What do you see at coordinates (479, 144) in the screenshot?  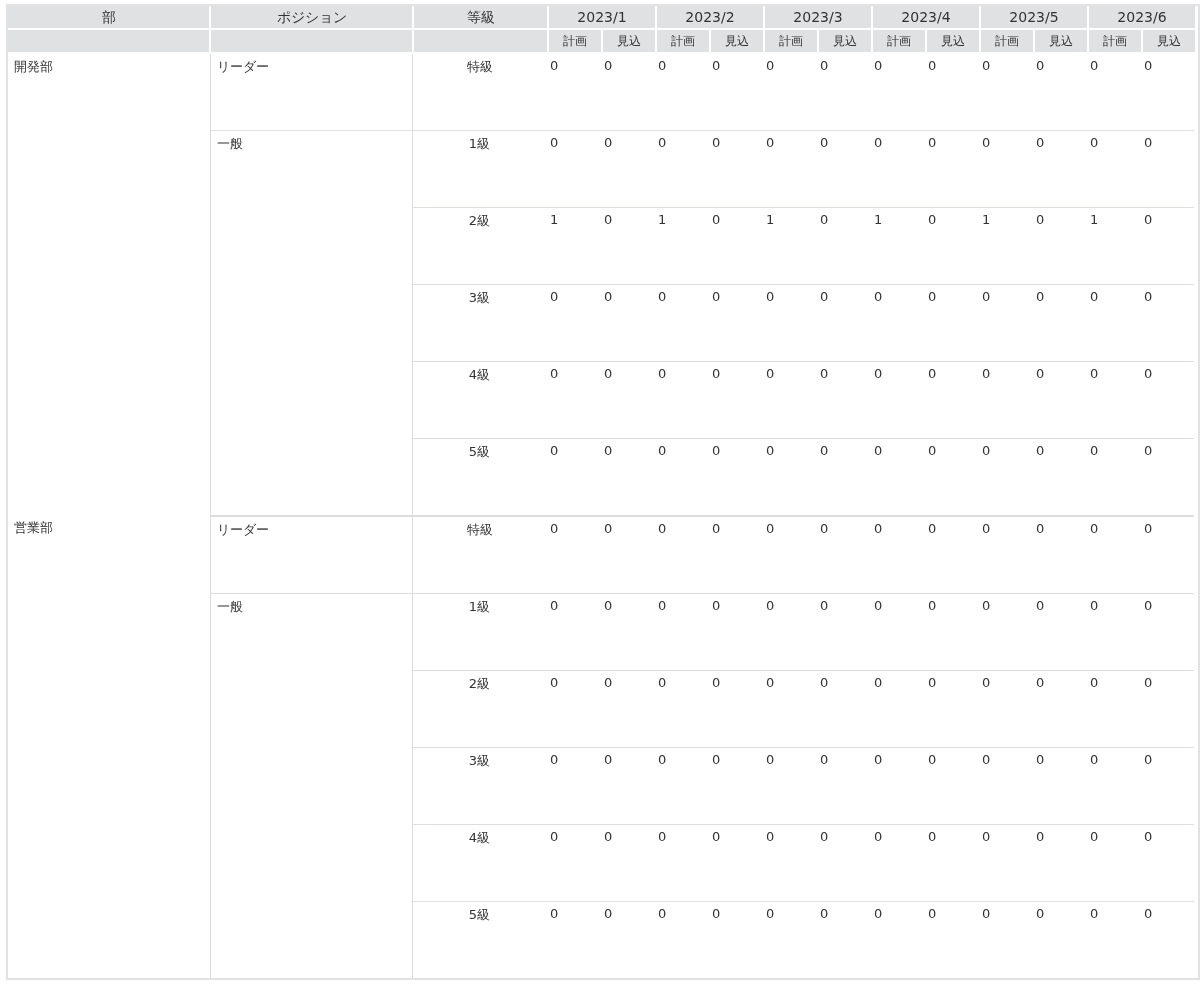 I see `grade-cell: 1級` at bounding box center [479, 144].